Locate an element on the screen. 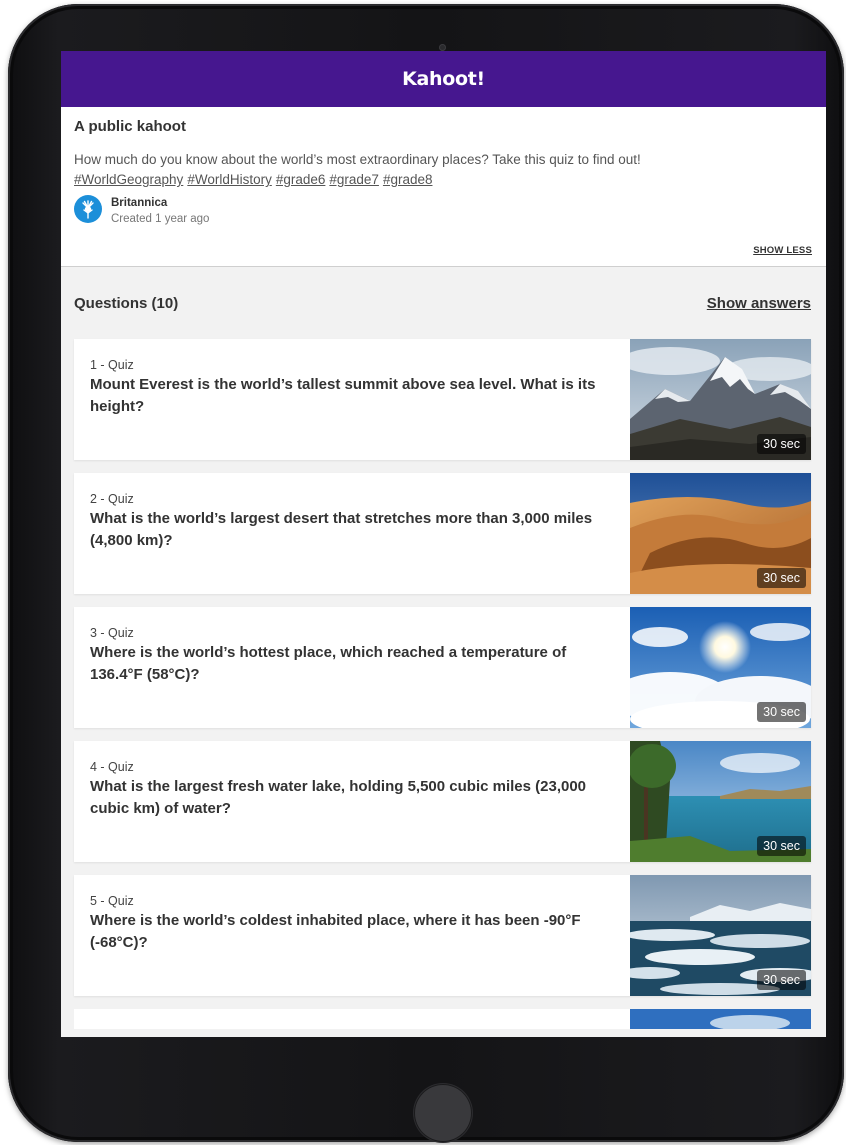 This screenshot has height=1145, width=846. top-bar: Kahoot! is located at coordinates (443, 79).